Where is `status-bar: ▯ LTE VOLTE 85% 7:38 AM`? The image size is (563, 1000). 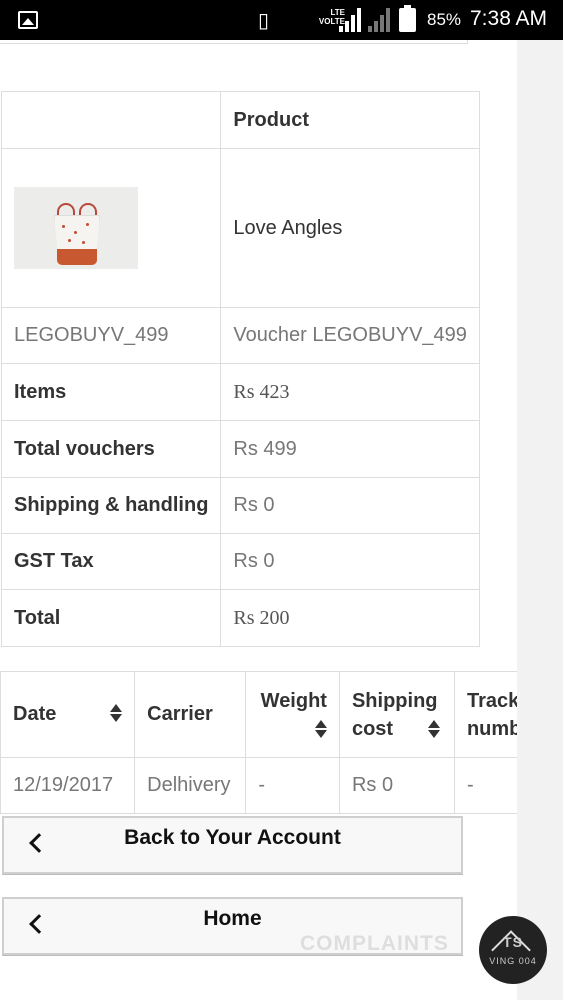
status-bar: ▯ LTE VOLTE 85% 7:38 AM is located at coordinates (281, 20).